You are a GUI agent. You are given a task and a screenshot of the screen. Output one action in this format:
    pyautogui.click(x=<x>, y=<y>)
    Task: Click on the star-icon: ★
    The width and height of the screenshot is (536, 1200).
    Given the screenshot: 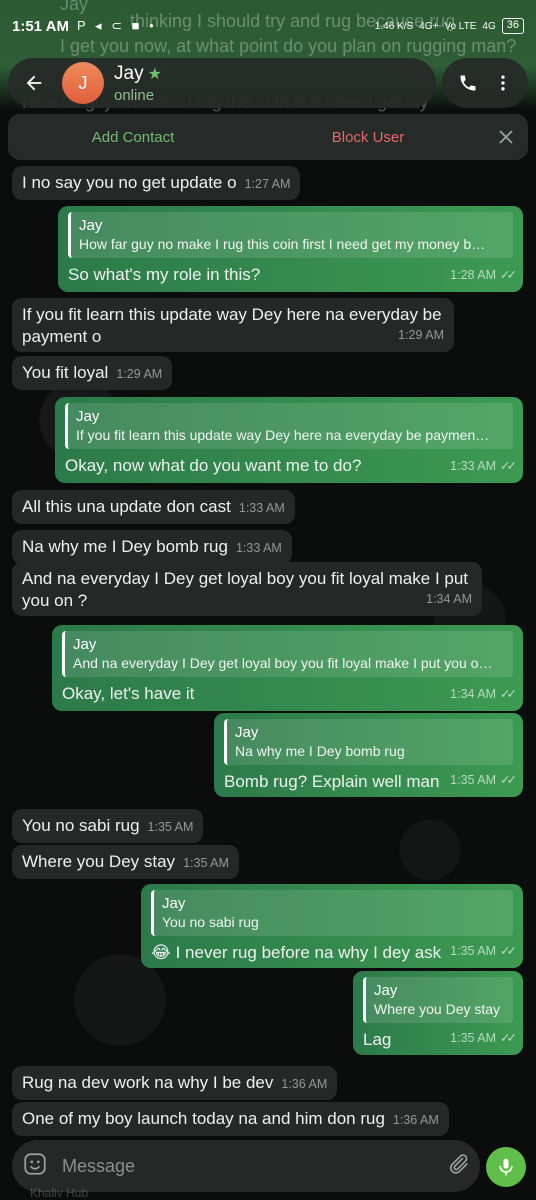 What is the action you would take?
    pyautogui.click(x=154, y=74)
    